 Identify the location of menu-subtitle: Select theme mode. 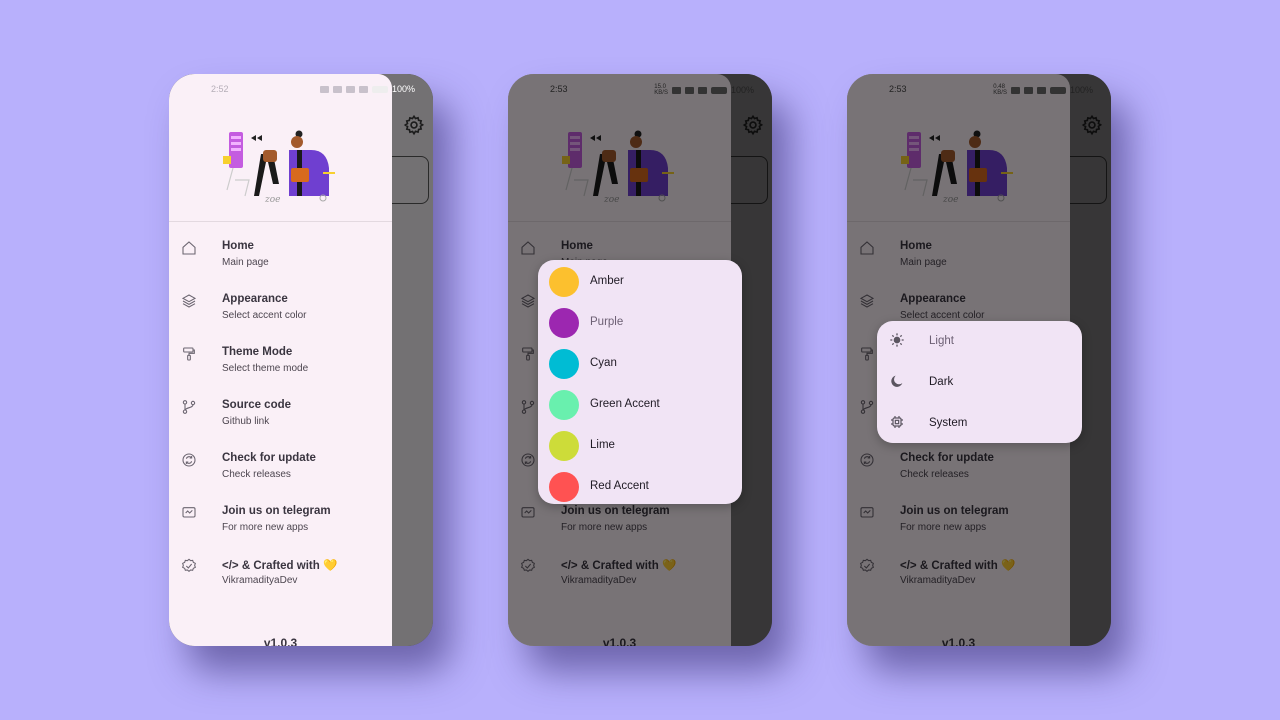
(265, 368).